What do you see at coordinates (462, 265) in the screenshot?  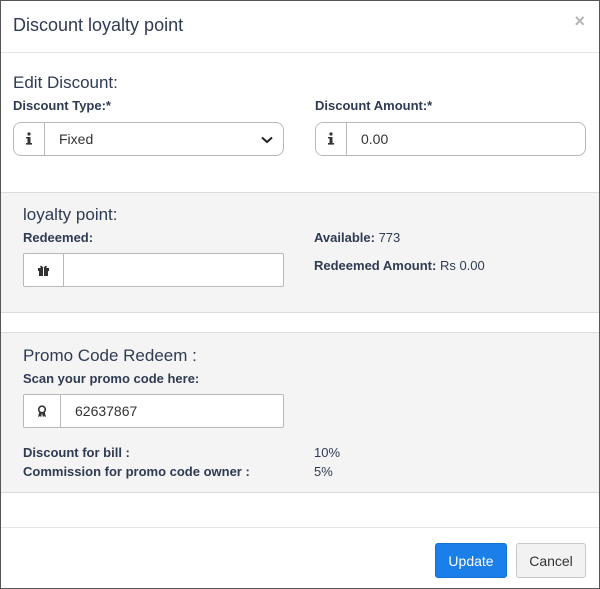 I see `redeemed-amount-value: Rs 0.00` at bounding box center [462, 265].